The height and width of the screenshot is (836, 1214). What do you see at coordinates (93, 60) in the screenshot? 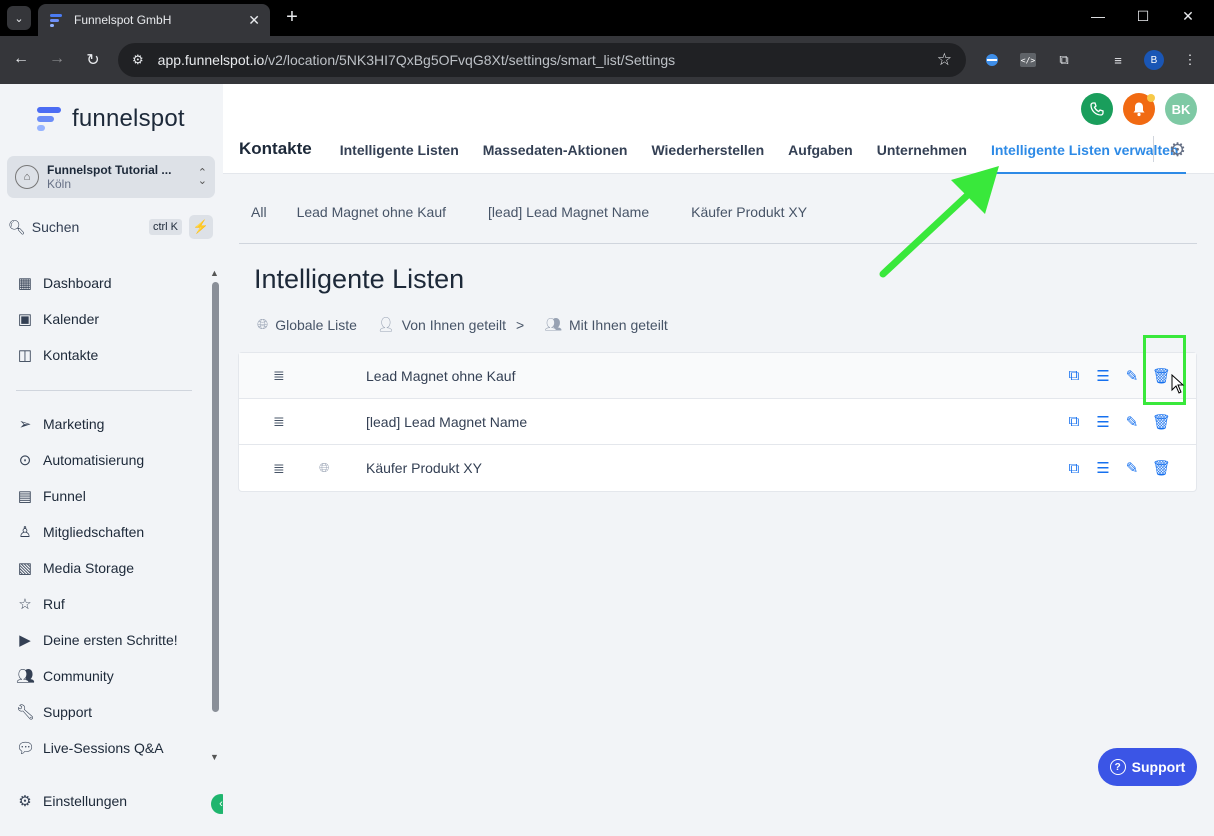
I see `reload-button: ↻` at bounding box center [93, 60].